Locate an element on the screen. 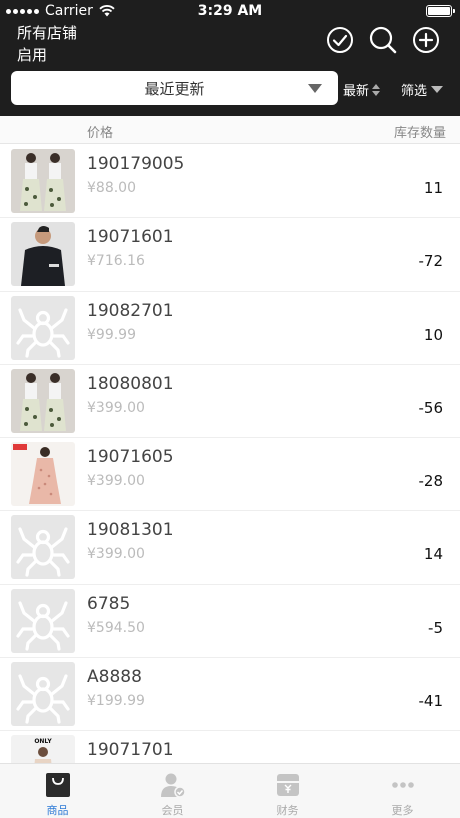  filter-label: 筛选 is located at coordinates (414, 91).